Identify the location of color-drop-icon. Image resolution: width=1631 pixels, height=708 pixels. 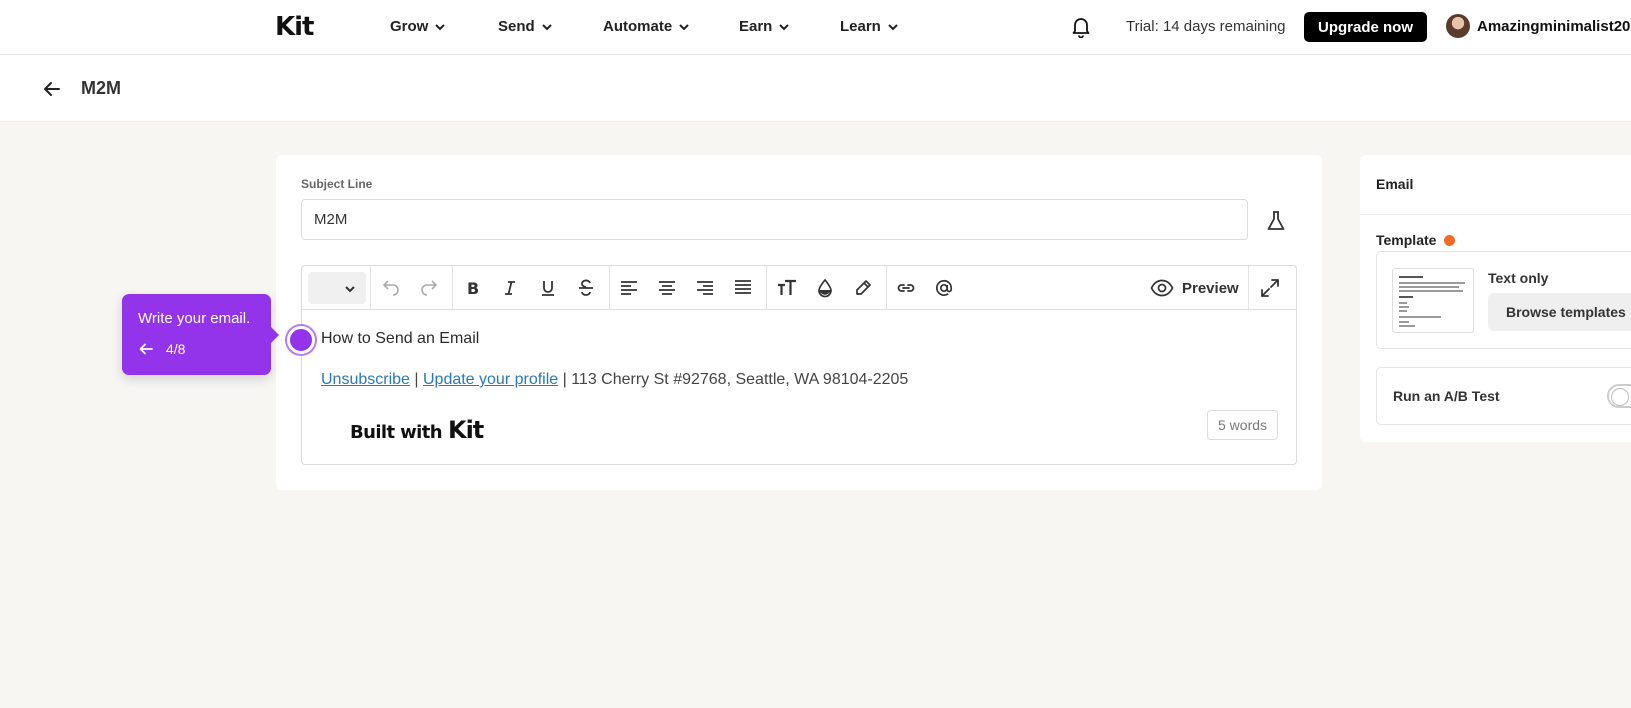
(825, 288).